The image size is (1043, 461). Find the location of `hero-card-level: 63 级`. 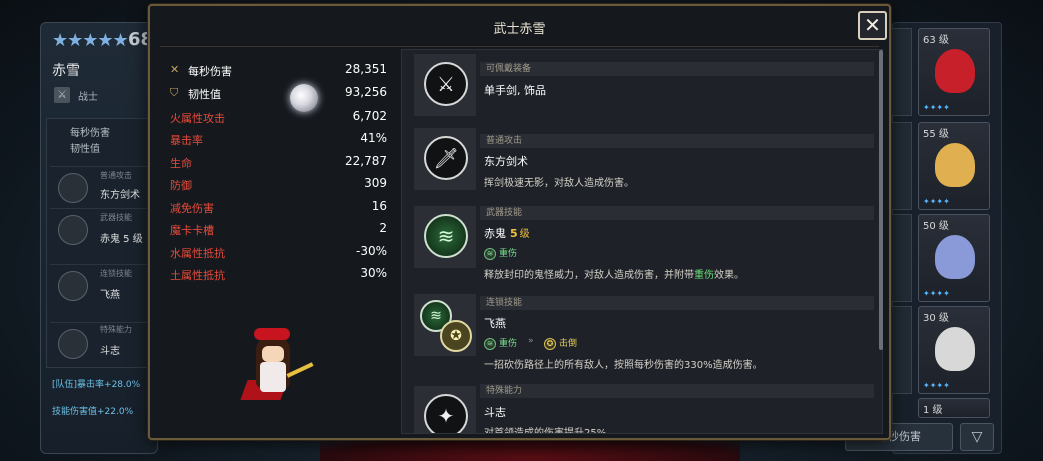

hero-card-level: 63 级 is located at coordinates (936, 40).